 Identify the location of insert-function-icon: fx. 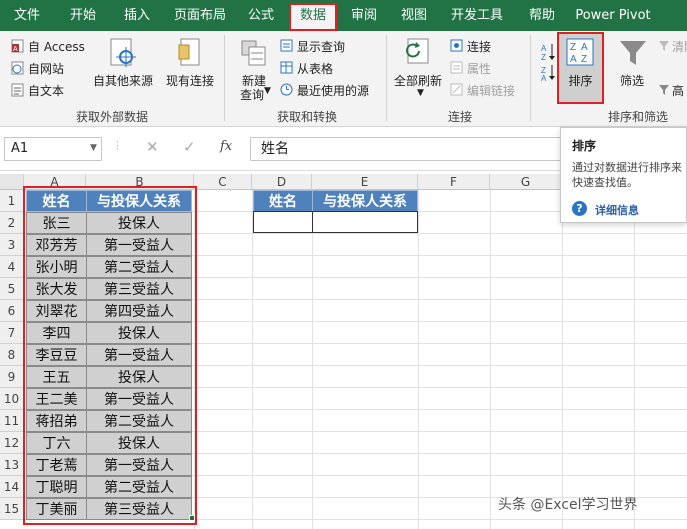
(226, 146).